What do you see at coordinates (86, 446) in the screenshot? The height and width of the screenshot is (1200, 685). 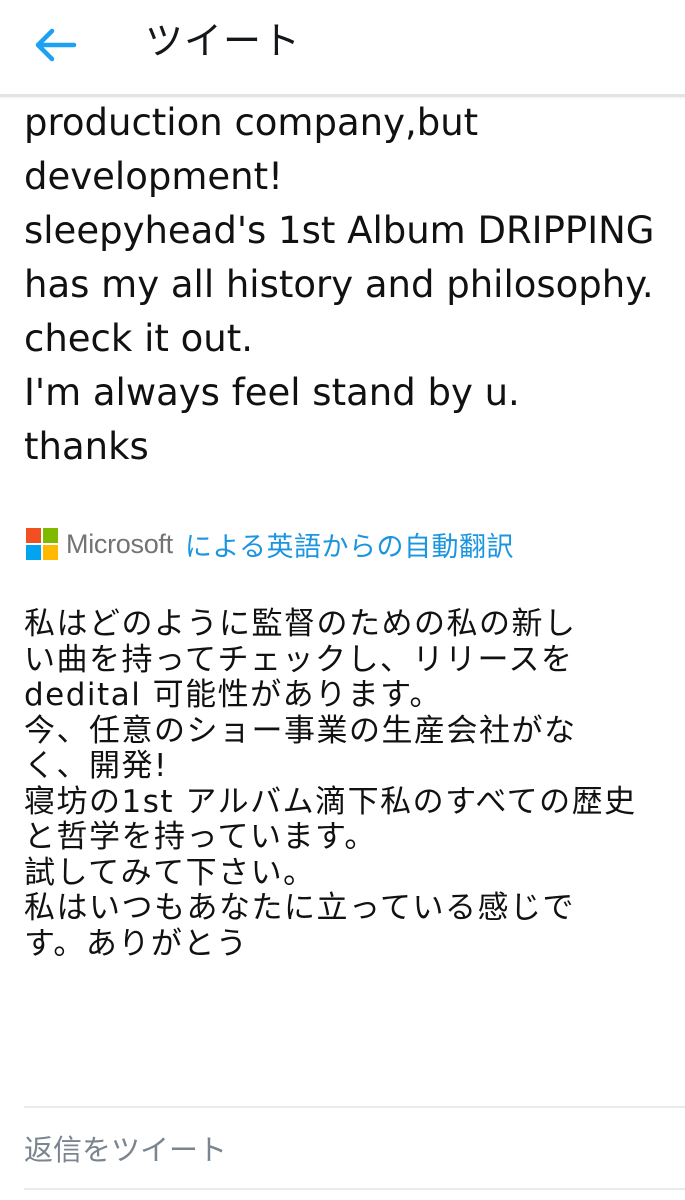 I see `tweet-text-line: thanks` at bounding box center [86, 446].